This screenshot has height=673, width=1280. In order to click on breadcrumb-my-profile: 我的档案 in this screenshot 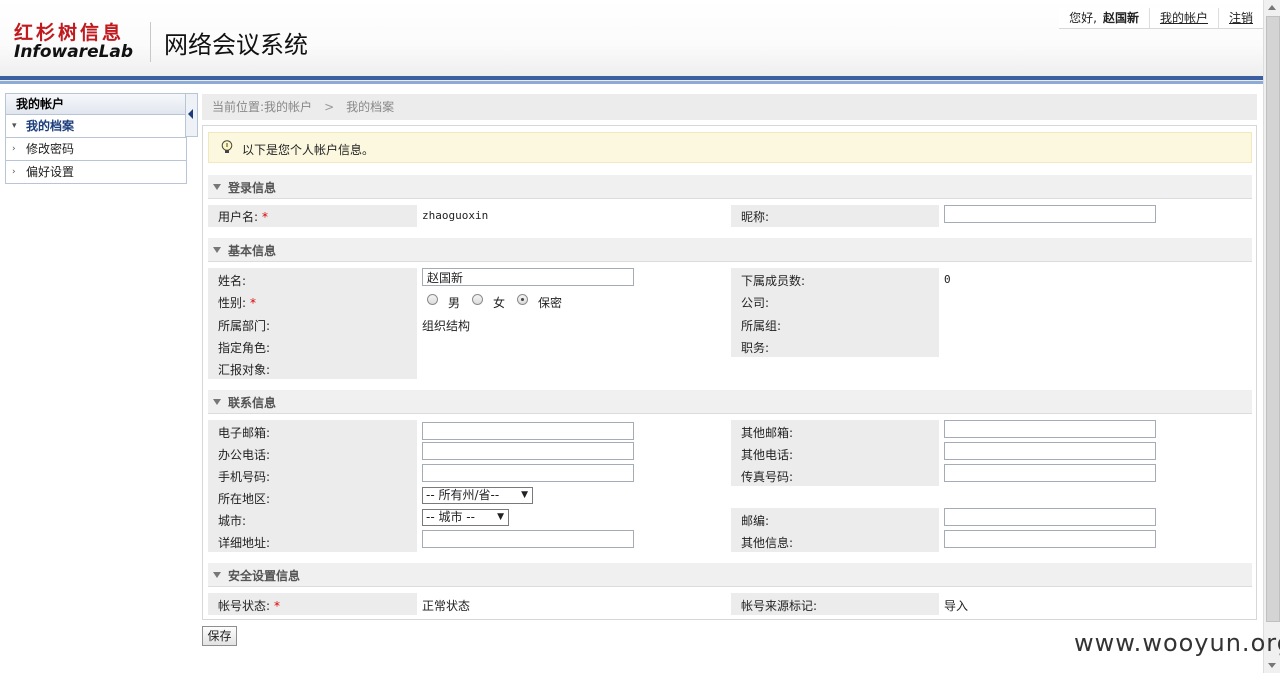, I will do `click(370, 107)`.